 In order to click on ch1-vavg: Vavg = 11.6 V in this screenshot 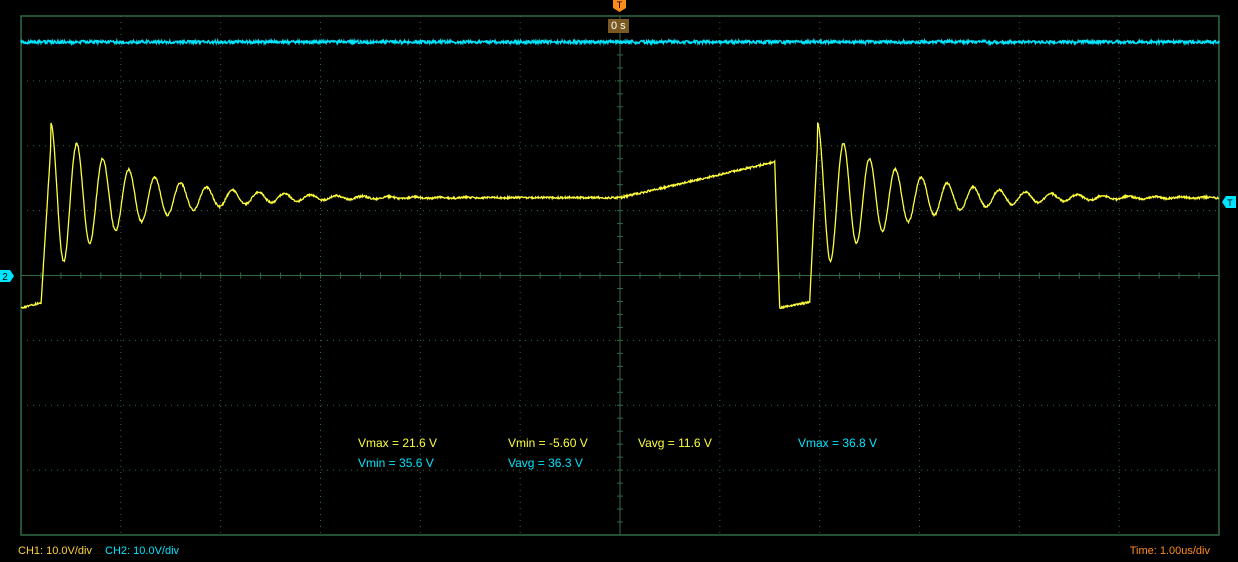, I will do `click(675, 443)`.